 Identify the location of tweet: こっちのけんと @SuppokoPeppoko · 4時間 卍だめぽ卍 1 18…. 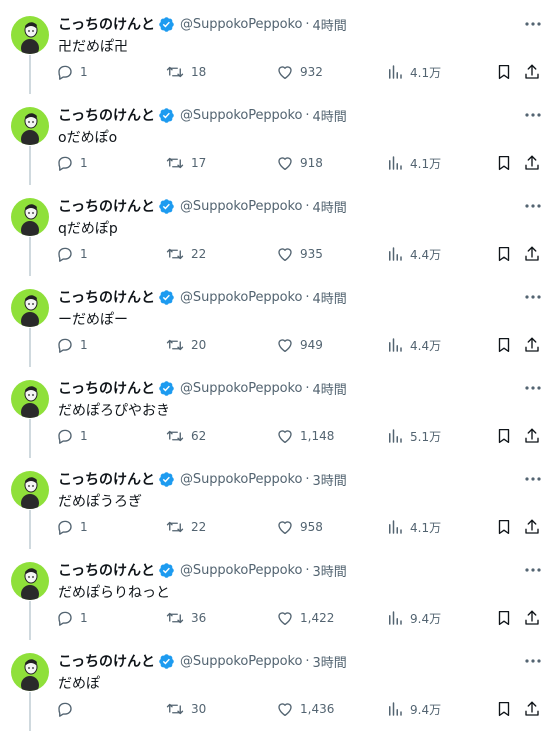
(279, 47).